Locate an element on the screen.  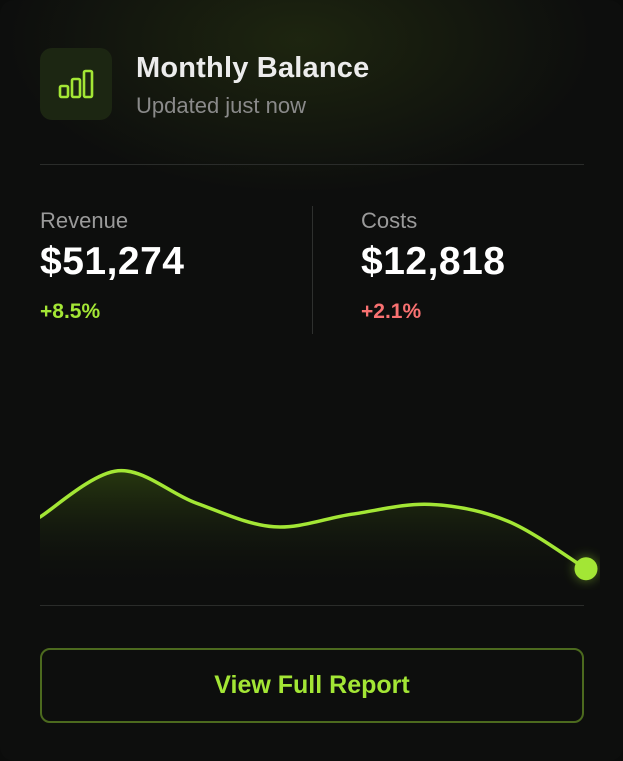
card-header: Monthly Balance Updated just now is located at coordinates (204, 84).